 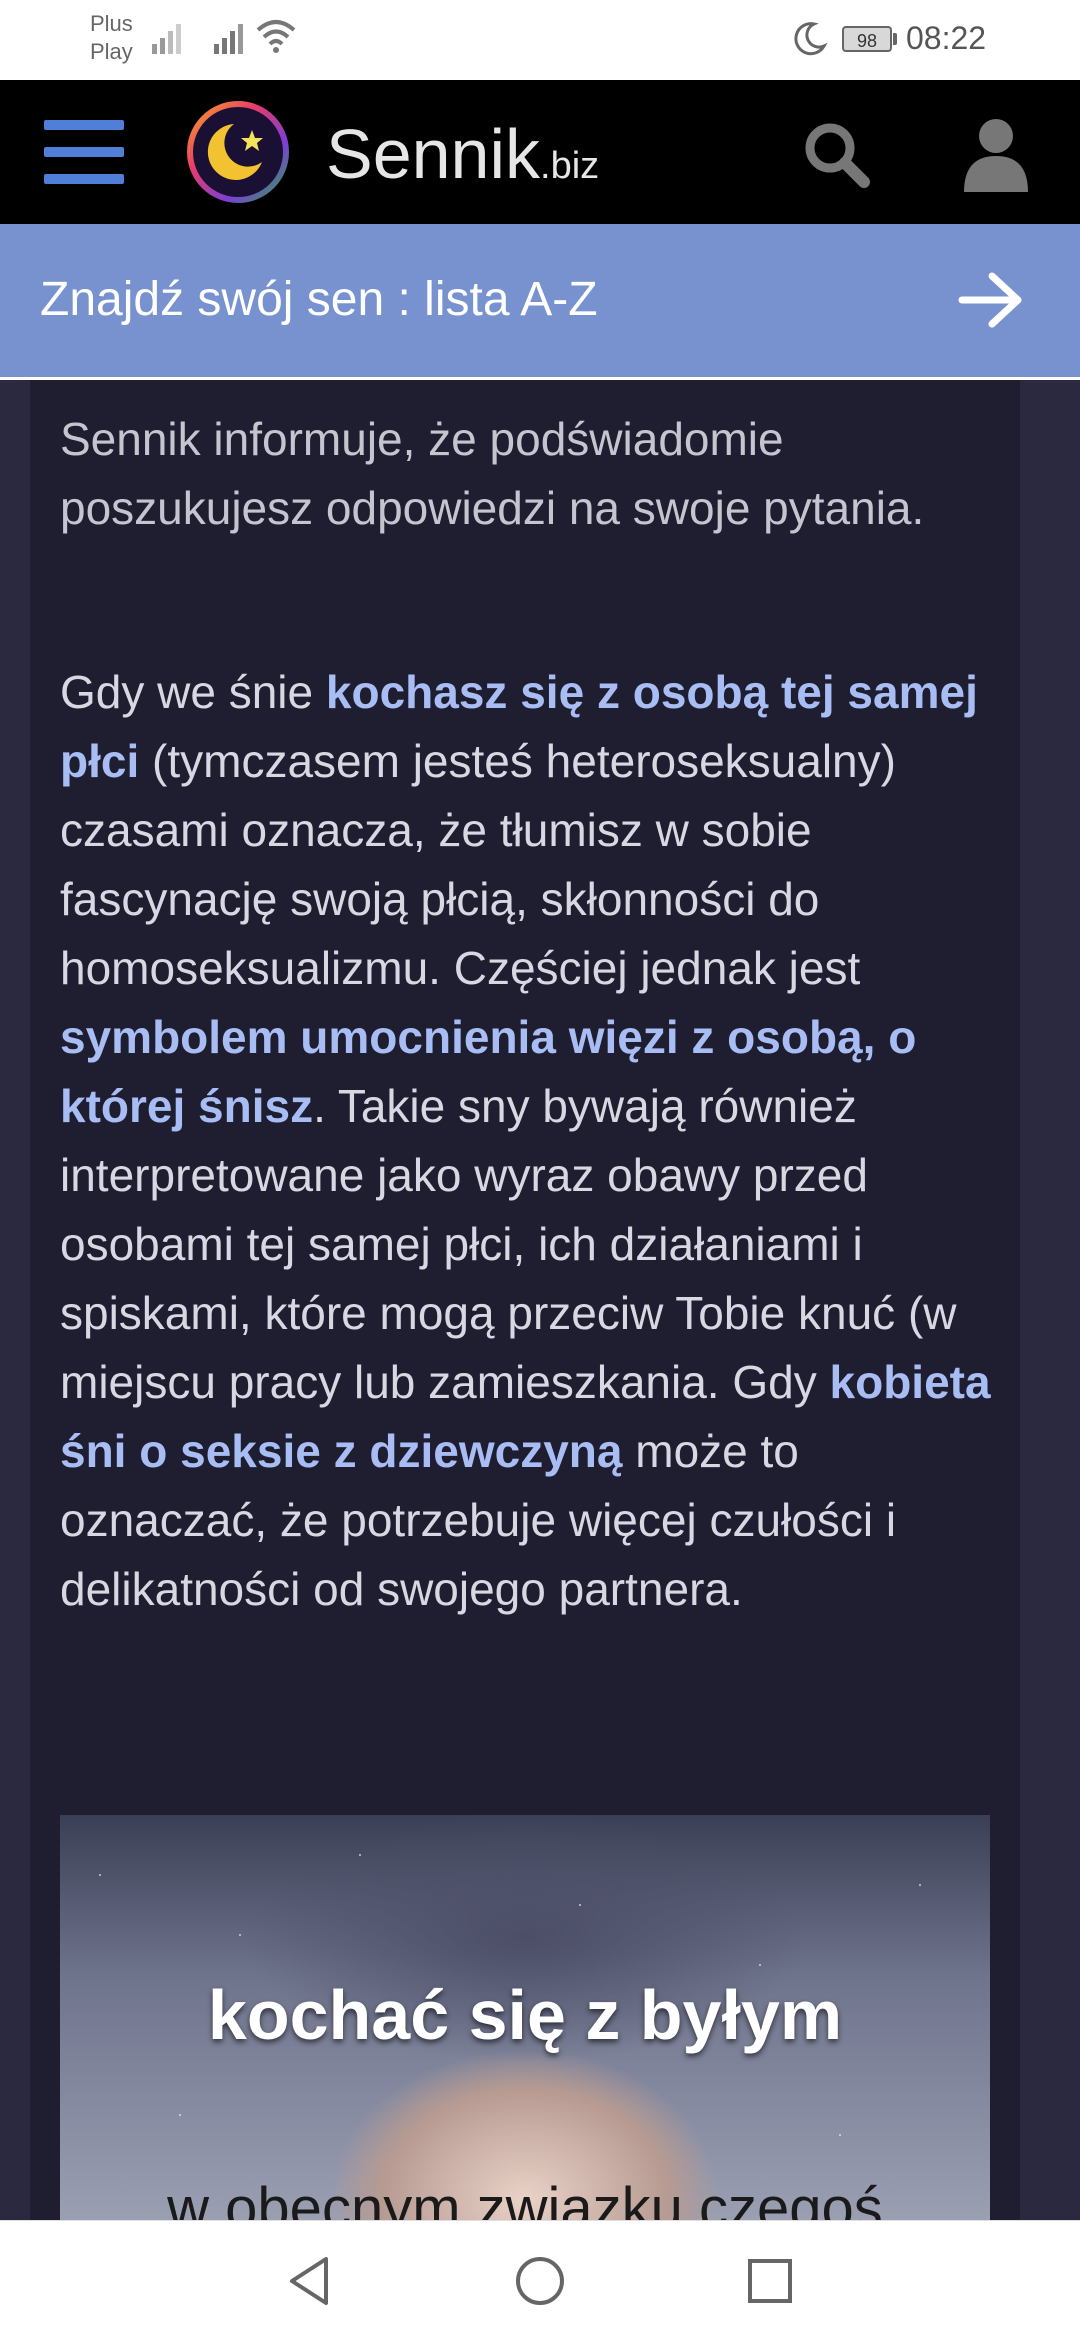 What do you see at coordinates (238, 152) in the screenshot?
I see `logo-icon` at bounding box center [238, 152].